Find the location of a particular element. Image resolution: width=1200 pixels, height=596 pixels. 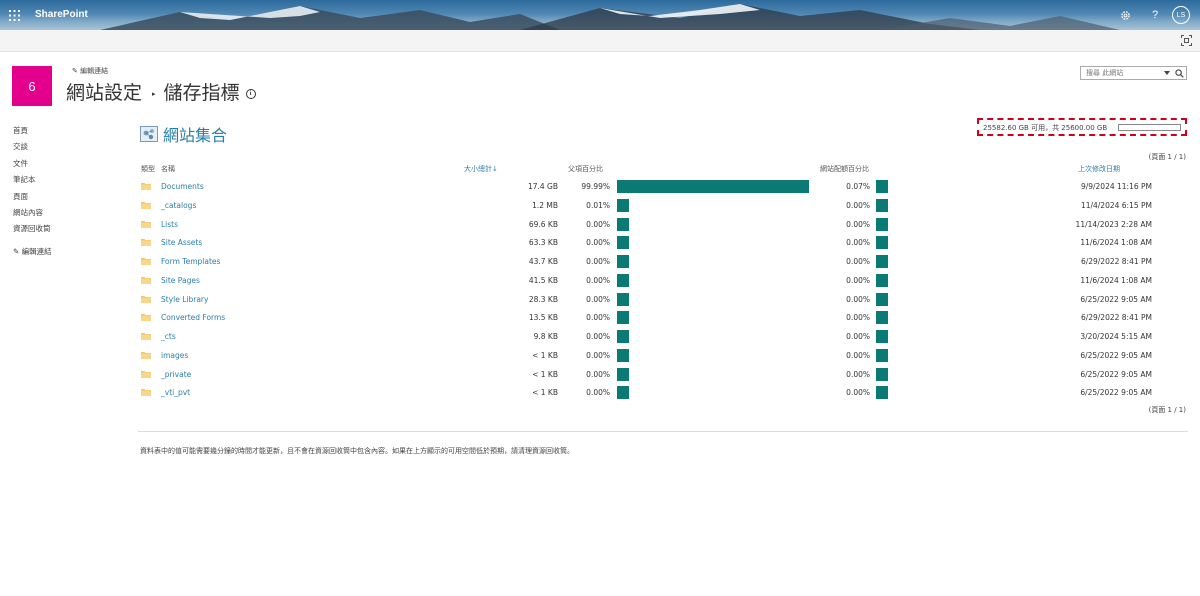

table-row: images < 1 KB 0.00% 0.00% 6/25/2022 9:05 AM is located at coordinates (665, 355).